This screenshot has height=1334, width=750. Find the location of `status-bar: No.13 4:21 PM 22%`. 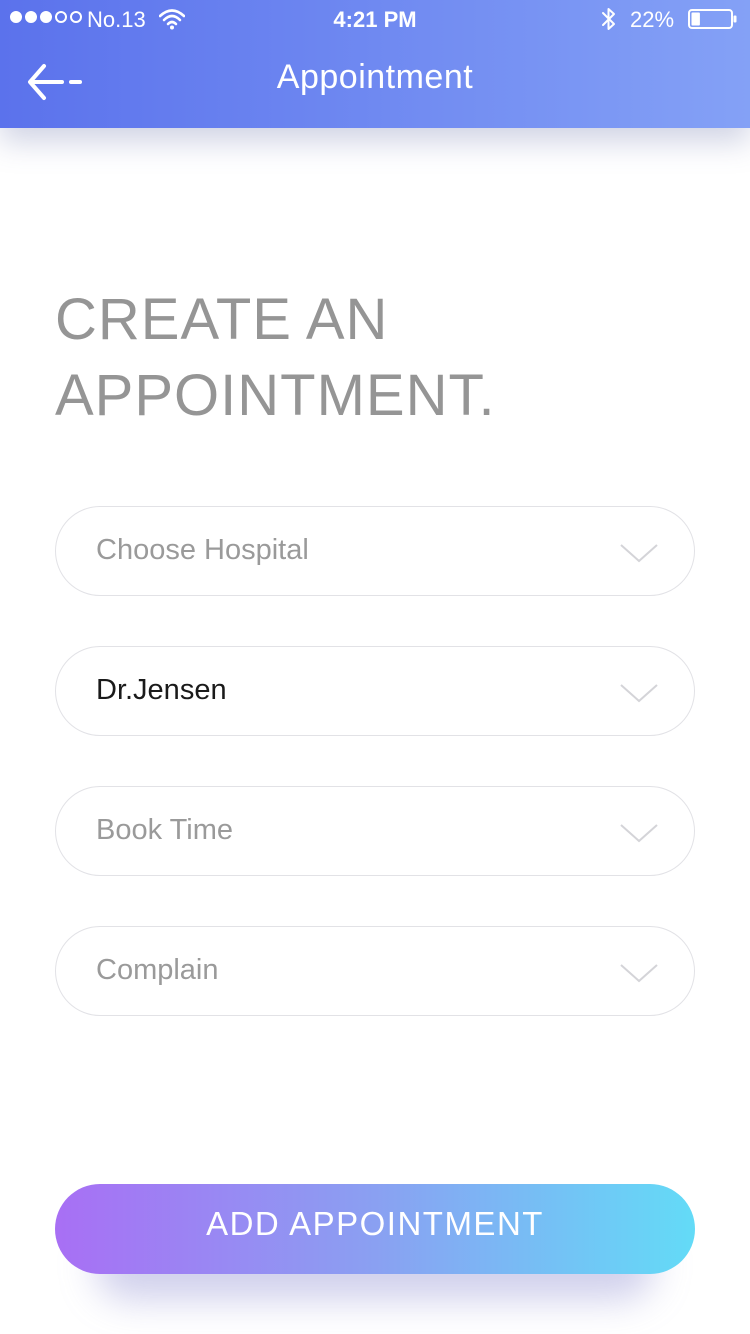

status-bar: No.13 4:21 PM 22% is located at coordinates (375, 20).